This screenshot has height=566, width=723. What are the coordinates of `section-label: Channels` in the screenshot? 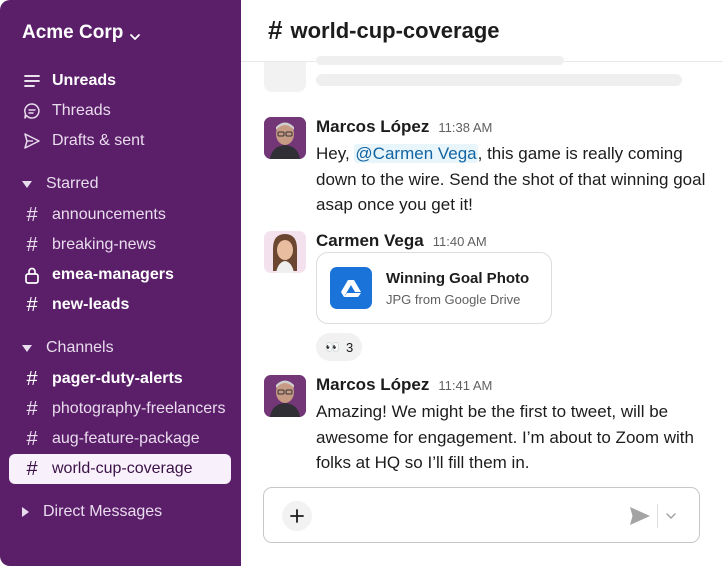 It's located at (80, 347).